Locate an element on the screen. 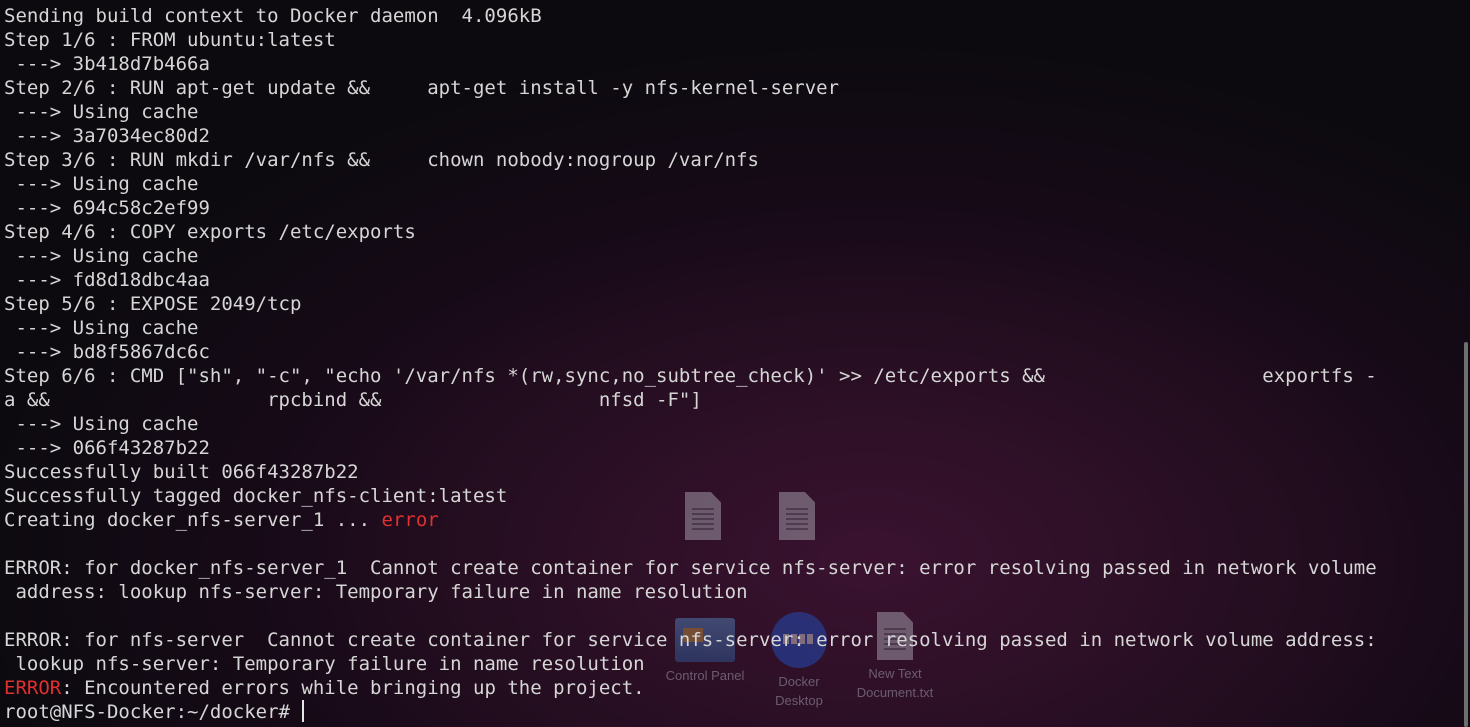 Image resolution: width=1470 pixels, height=727 pixels. terminal-line: Successfully built 066f43287b22 is located at coordinates (181, 472).